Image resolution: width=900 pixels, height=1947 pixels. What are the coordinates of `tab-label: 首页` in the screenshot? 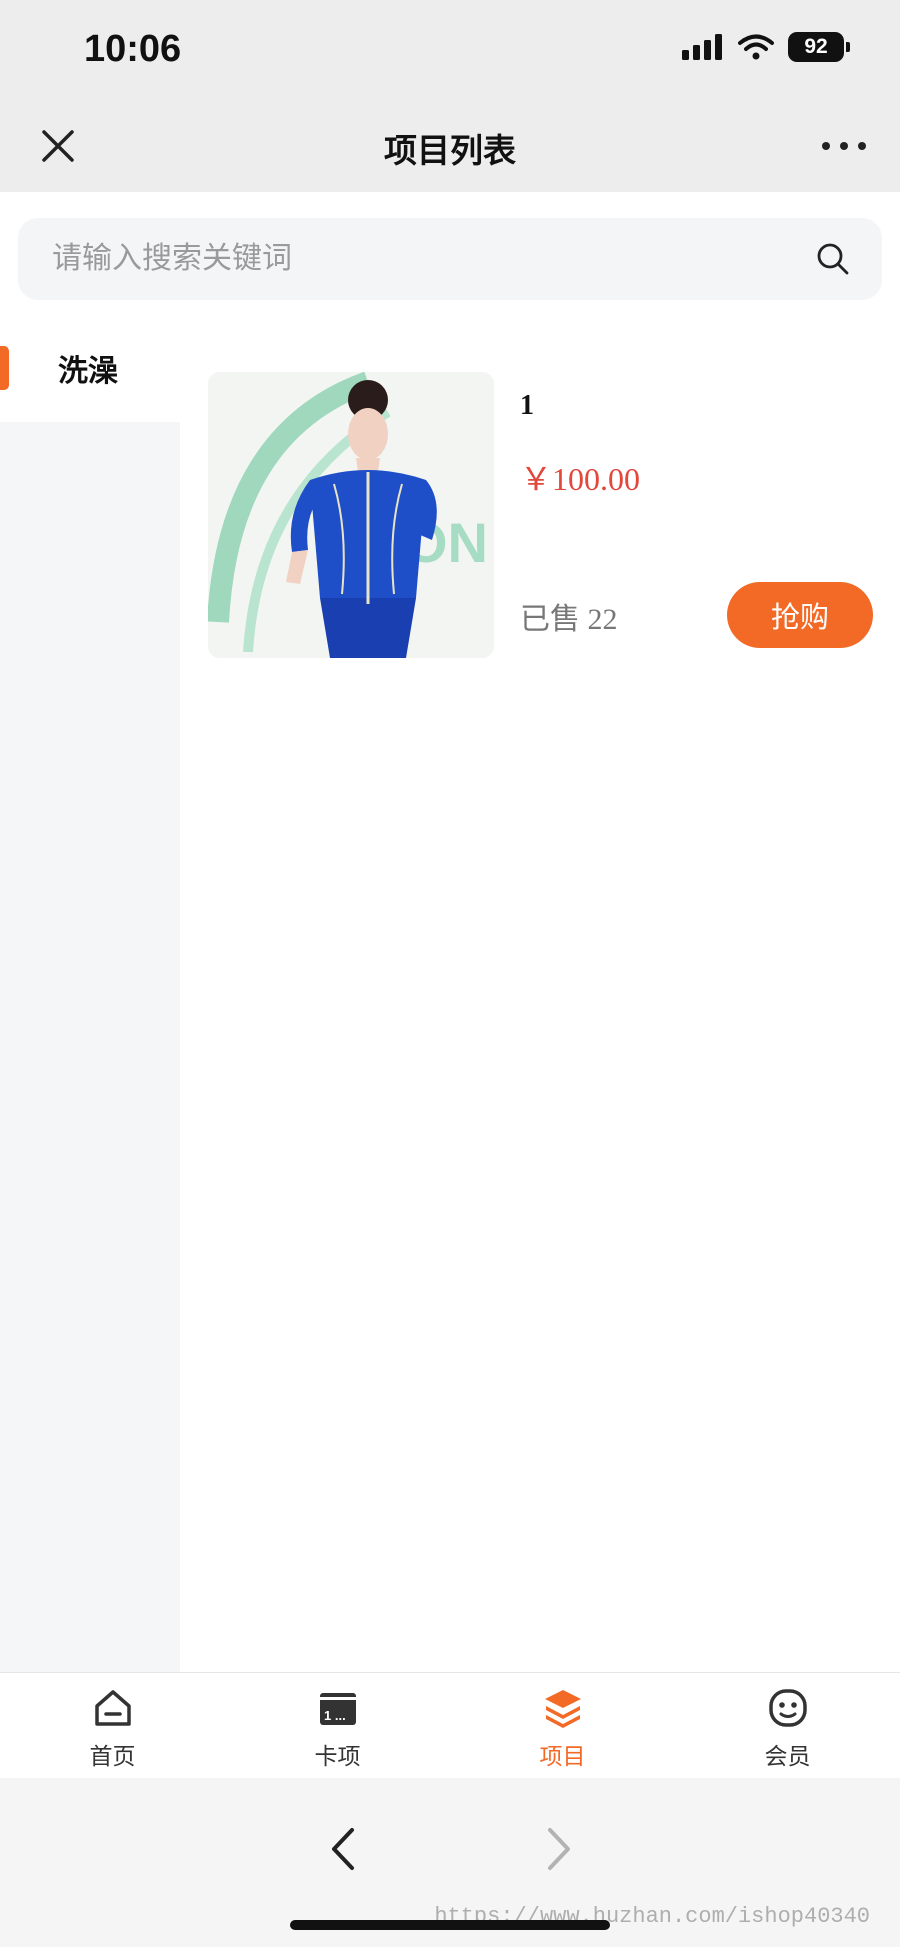 It's located at (112, 1756).